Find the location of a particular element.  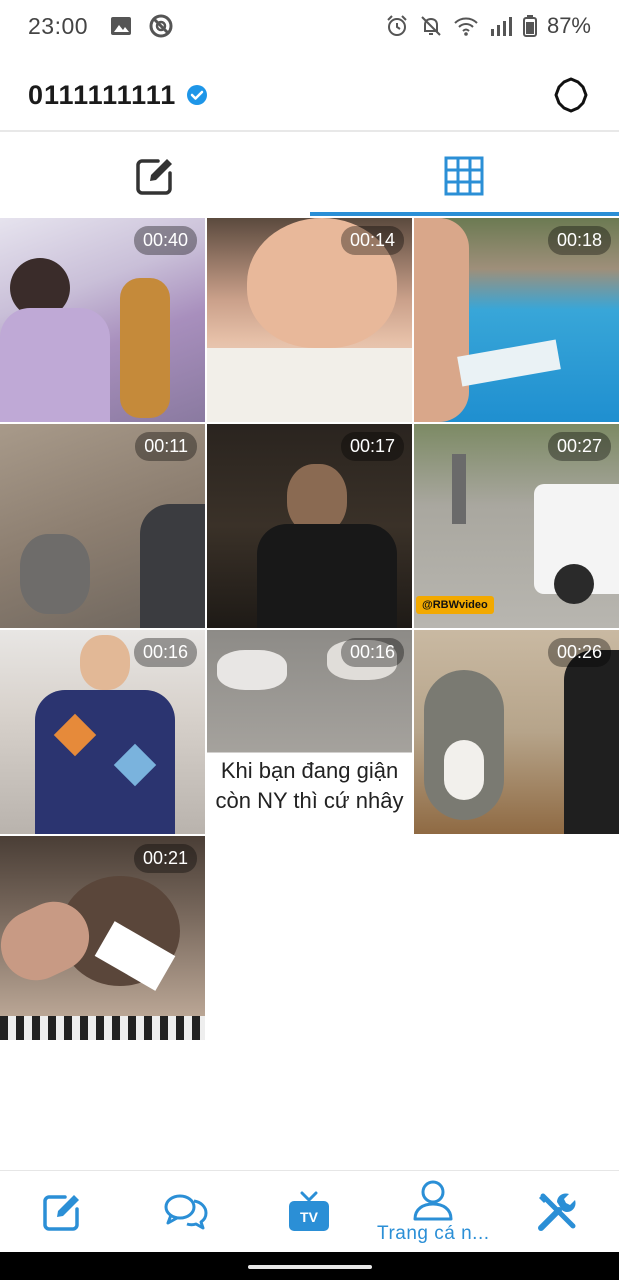

edit-icon is located at coordinates (154, 177).